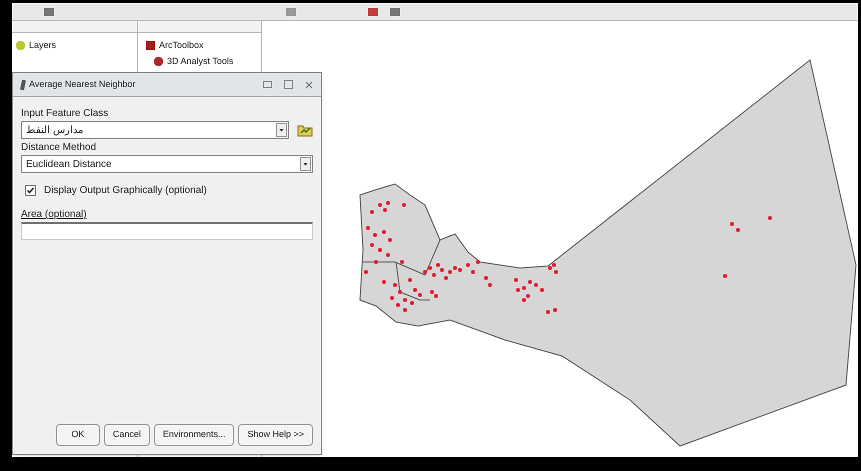 Image resolution: width=861 pixels, height=471 pixels. What do you see at coordinates (267, 84) in the screenshot?
I see `minimize-icon` at bounding box center [267, 84].